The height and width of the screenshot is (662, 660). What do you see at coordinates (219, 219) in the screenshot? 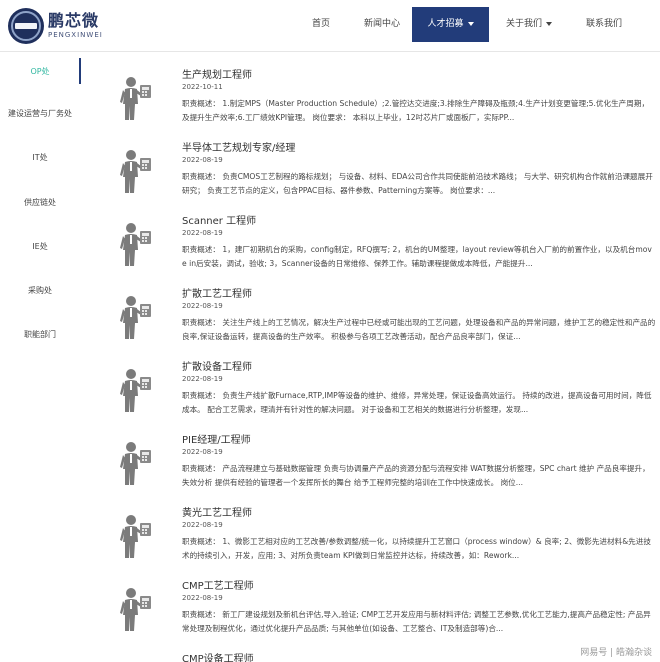
I see `job-title: Scanner 工程师` at bounding box center [219, 219].